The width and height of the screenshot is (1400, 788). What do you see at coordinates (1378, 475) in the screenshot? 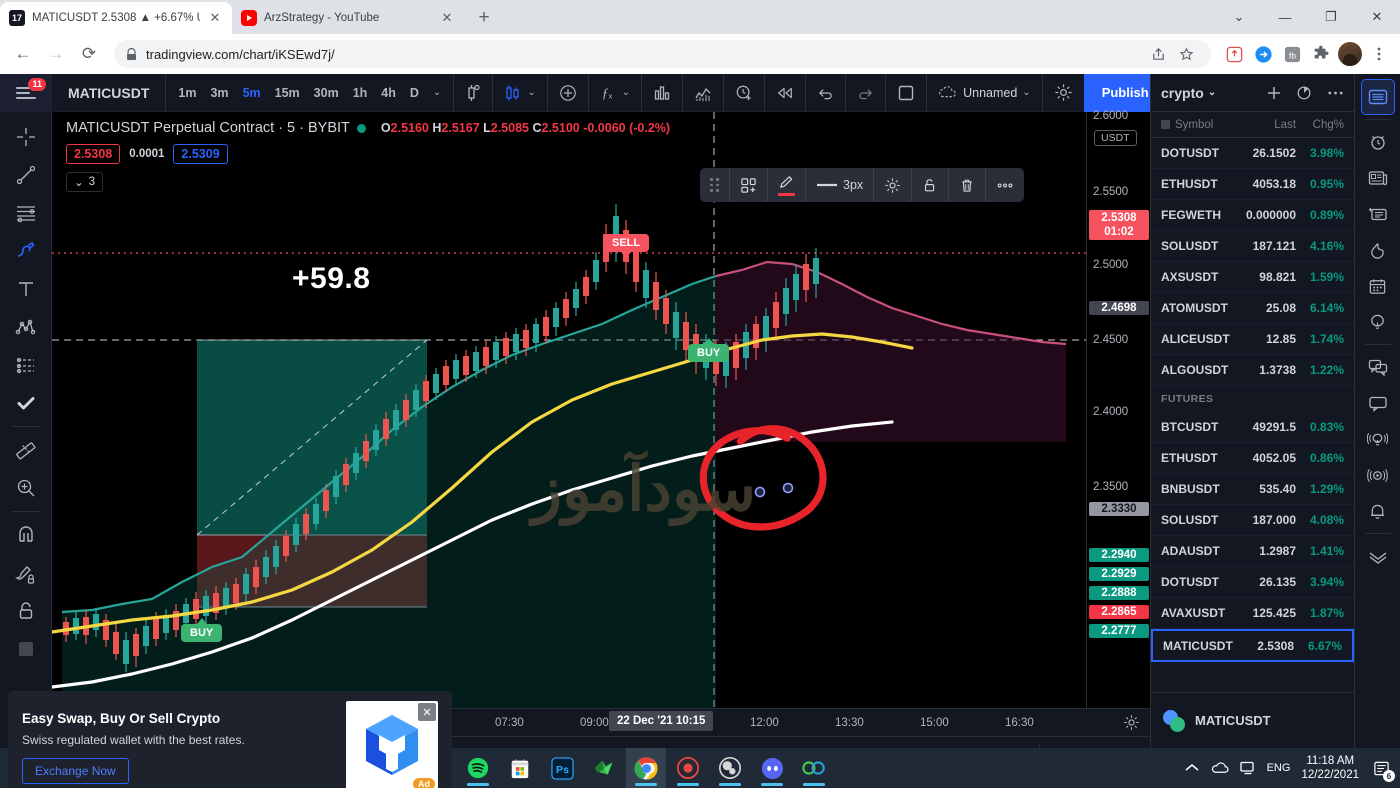
I see `stream-icon` at bounding box center [1378, 475].